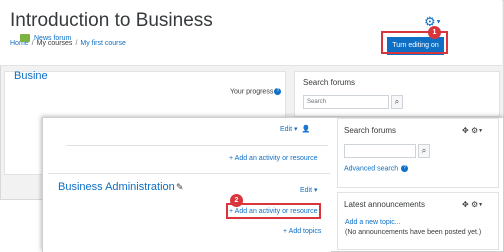 The width and height of the screenshot is (504, 252). What do you see at coordinates (111, 20) in the screenshot?
I see `page-title: Introduction to Business` at bounding box center [111, 20].